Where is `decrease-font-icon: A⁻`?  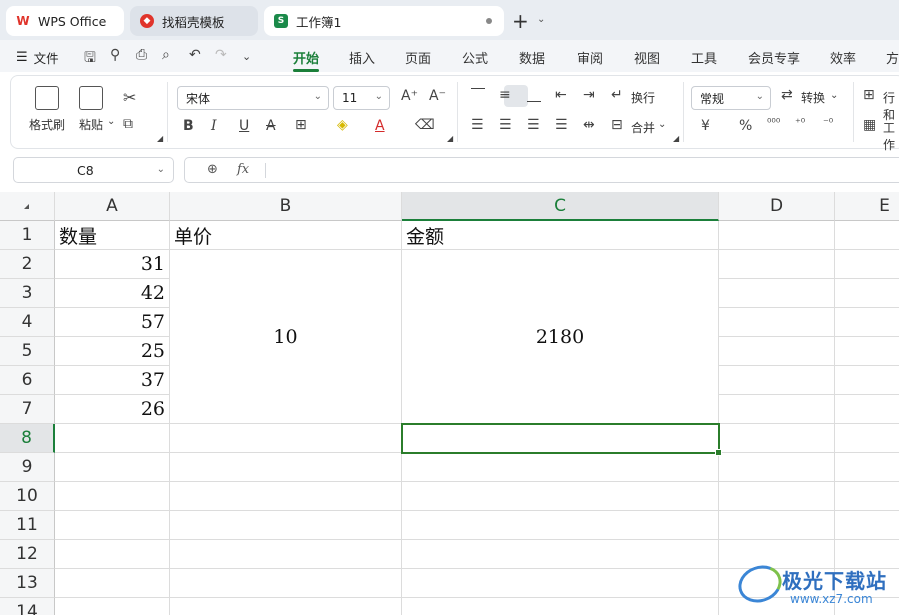
decrease-font-icon: A⁻ is located at coordinates (437, 96).